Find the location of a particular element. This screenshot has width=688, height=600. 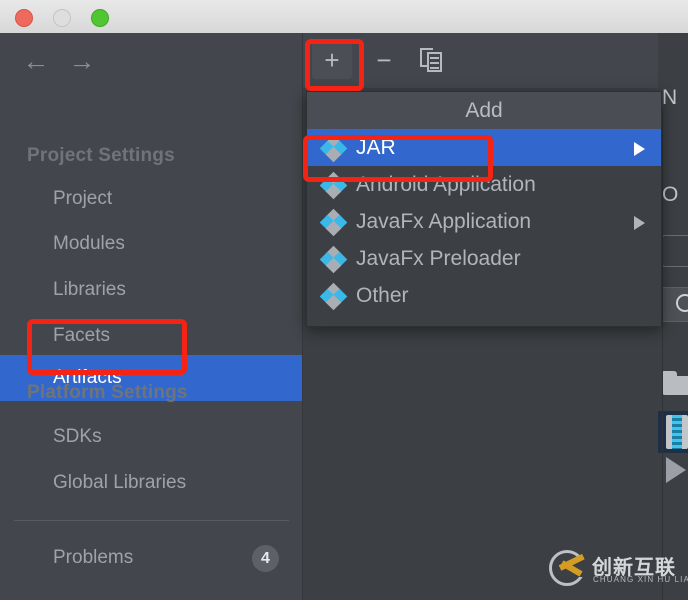

sidebar-item-facets: Facets is located at coordinates (151, 336).